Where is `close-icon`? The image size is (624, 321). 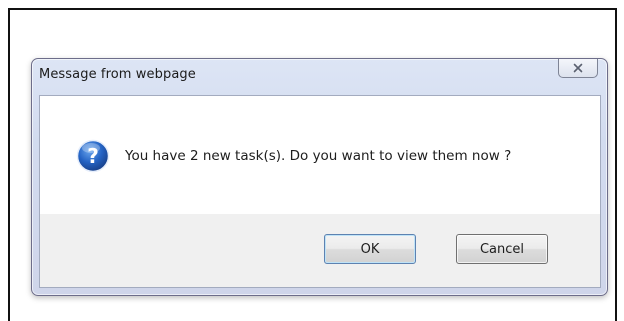 close-icon is located at coordinates (578, 68).